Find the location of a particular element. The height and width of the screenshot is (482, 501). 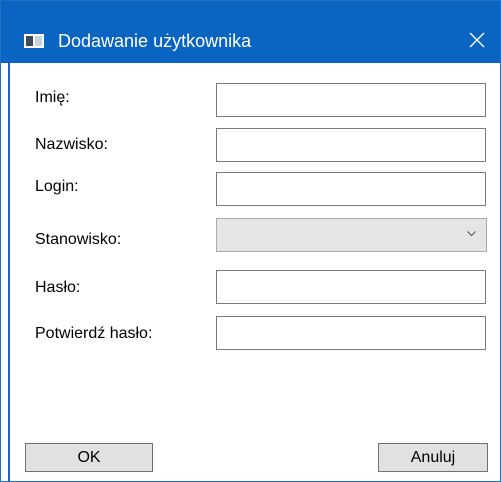

first-name-field is located at coordinates (351, 100).